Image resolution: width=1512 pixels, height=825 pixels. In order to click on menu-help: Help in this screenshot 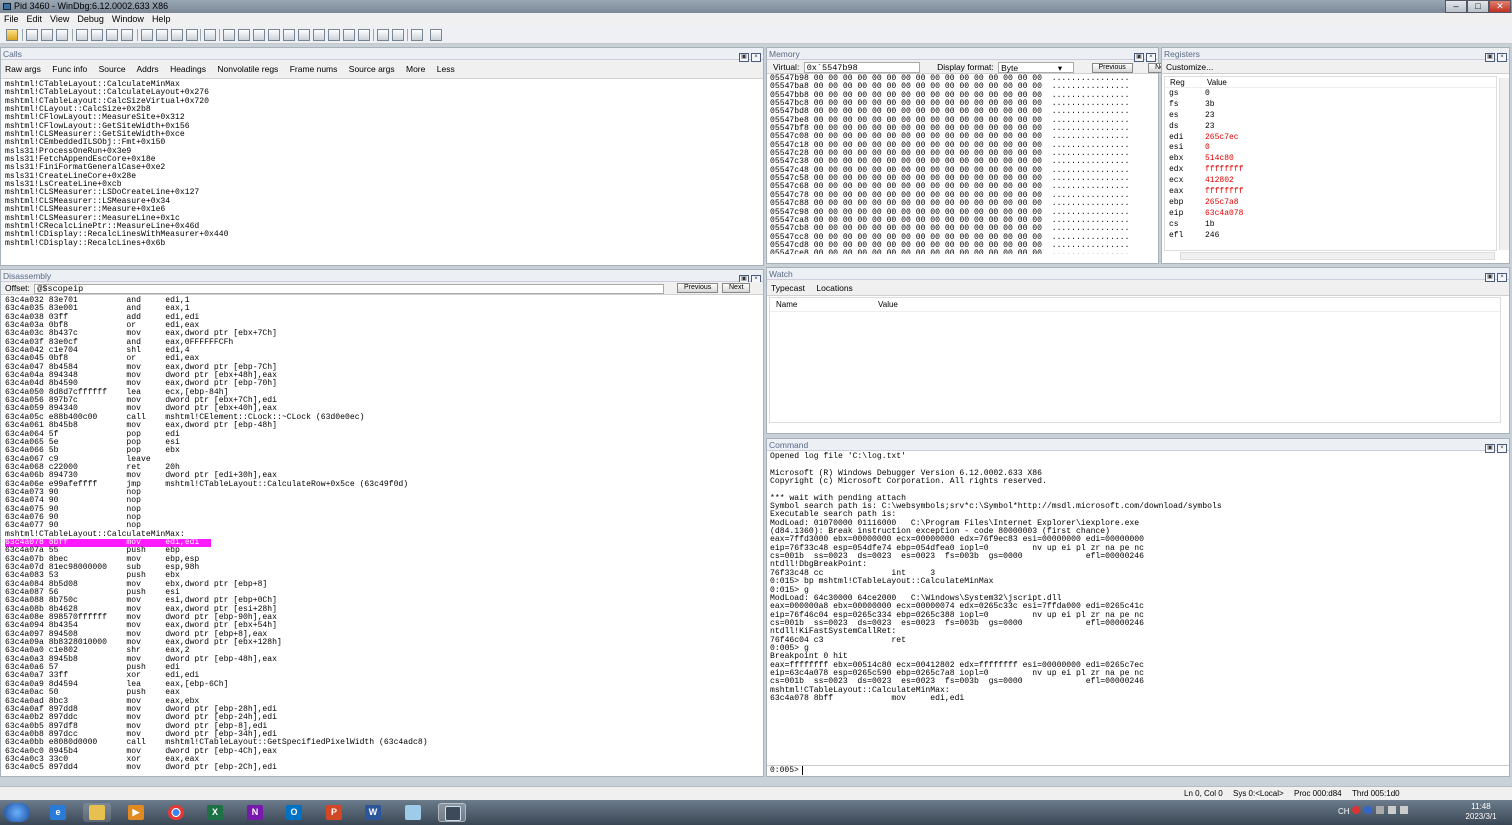, I will do `click(161, 19)`.